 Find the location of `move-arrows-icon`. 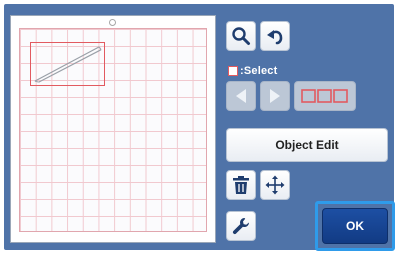

move-arrows-icon is located at coordinates (275, 185).